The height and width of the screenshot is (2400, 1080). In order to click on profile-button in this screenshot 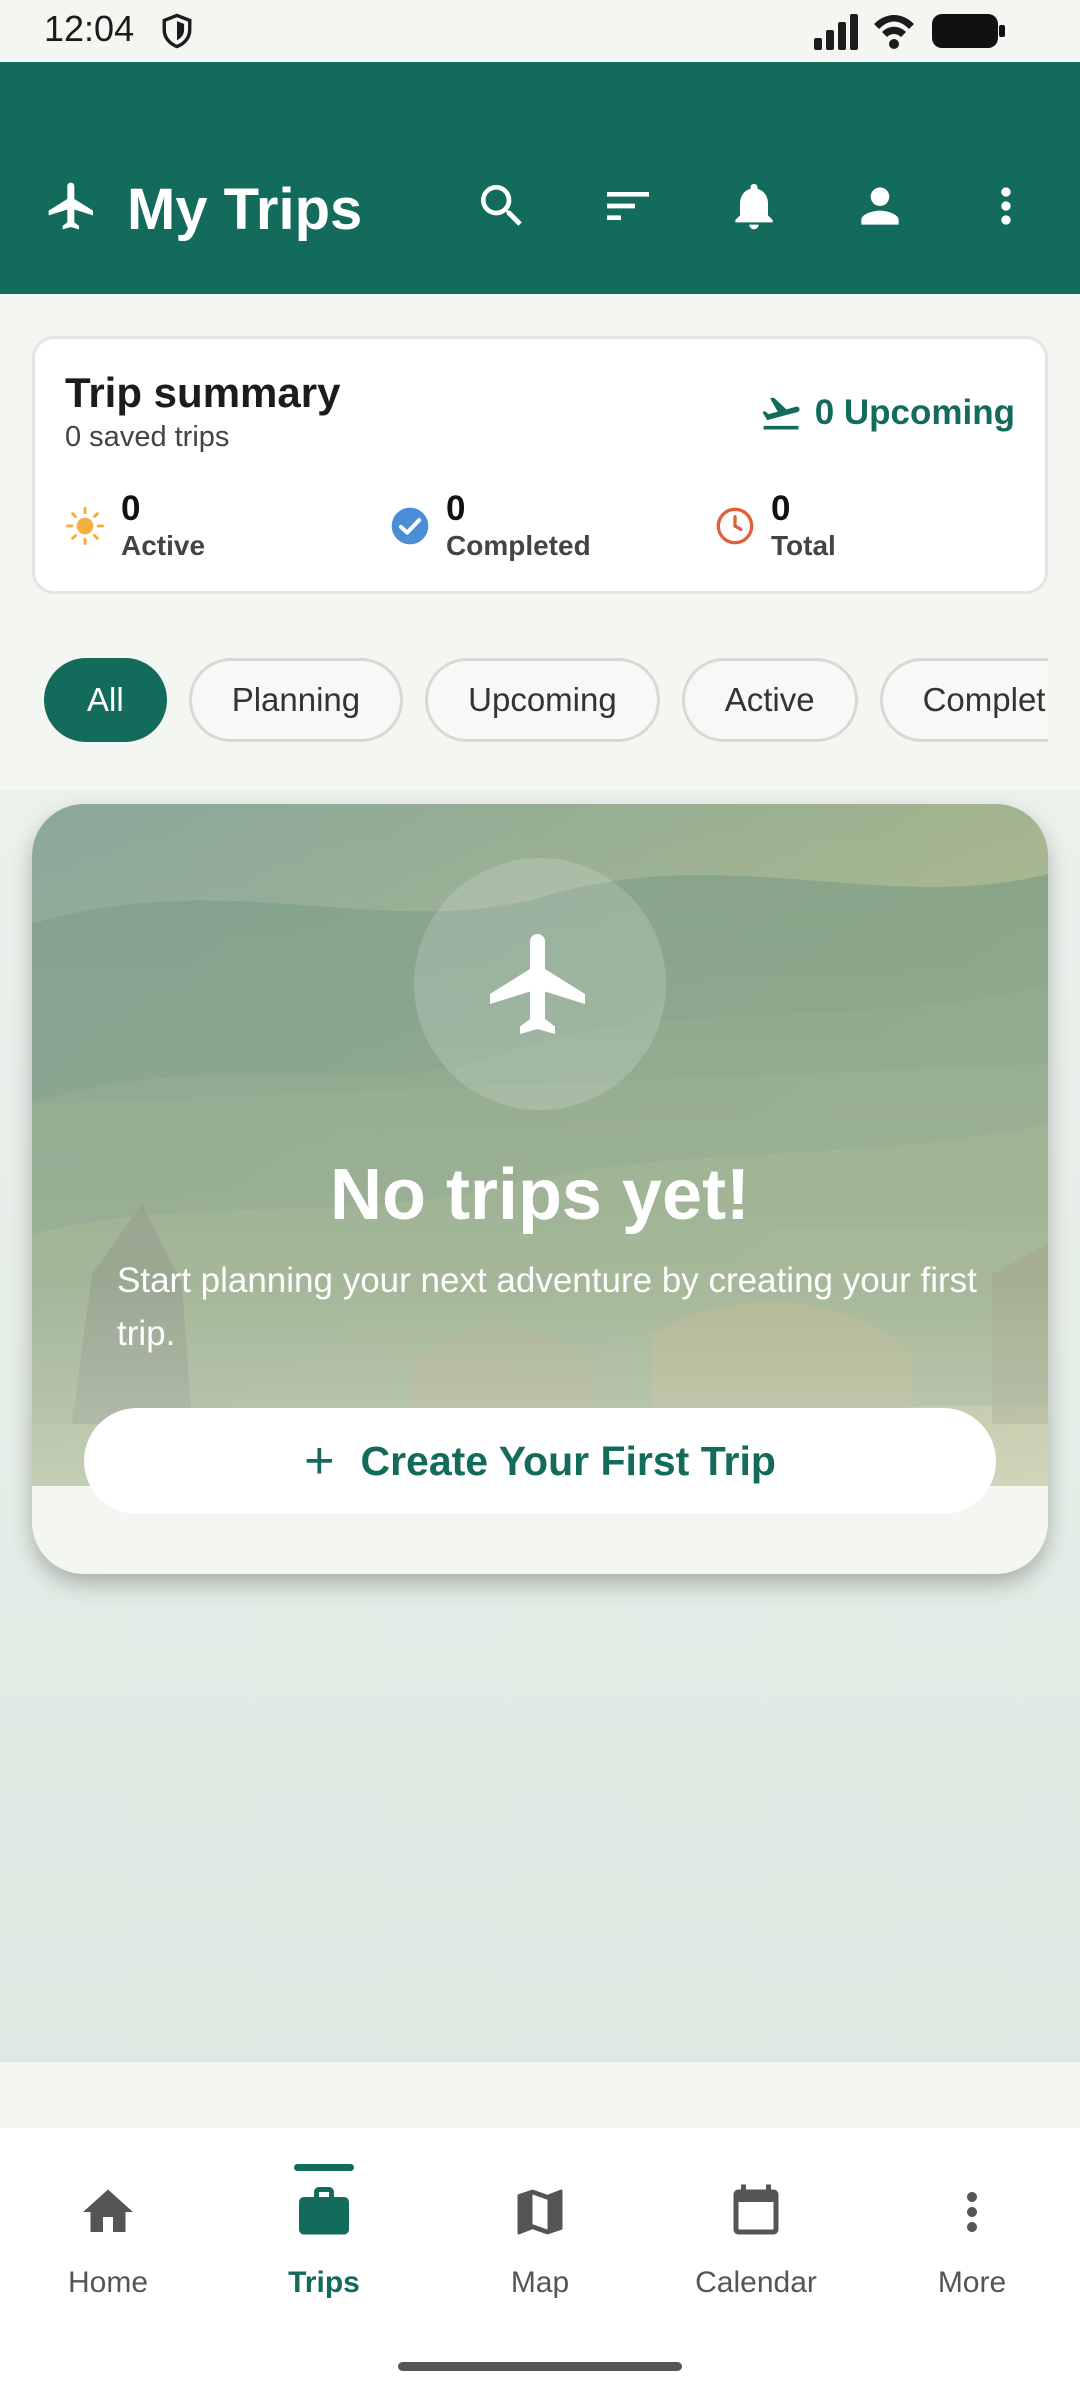, I will do `click(880, 206)`.